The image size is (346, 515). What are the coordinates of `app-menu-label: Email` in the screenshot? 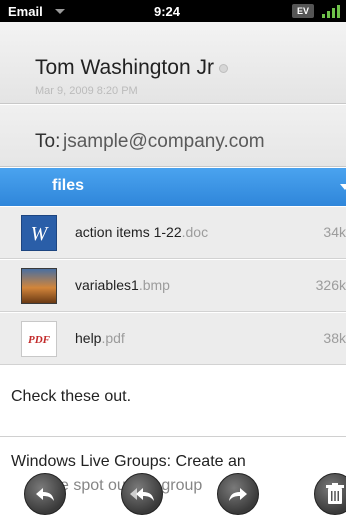 It's located at (25, 11).